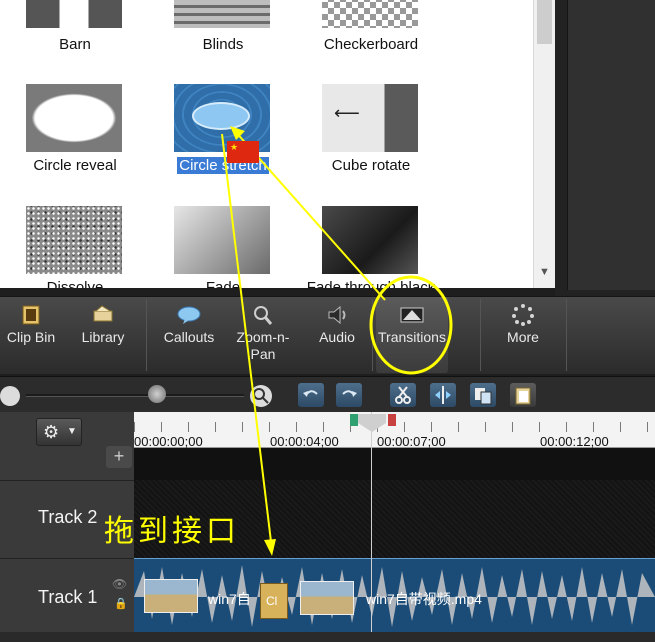 Image resolution: width=655 pixels, height=642 pixels. Describe the element at coordinates (411, 325) in the screenshot. I see `highlight-circle` at that location.